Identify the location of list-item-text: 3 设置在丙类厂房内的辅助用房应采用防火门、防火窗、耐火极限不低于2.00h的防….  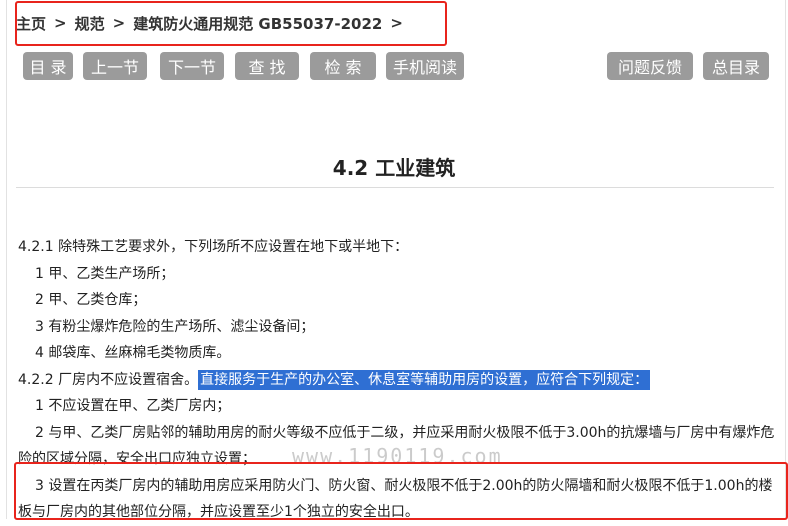
(395, 499).